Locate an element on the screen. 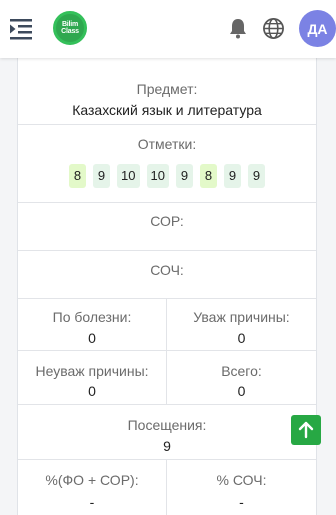  visits-label: Посещения: is located at coordinates (167, 425).